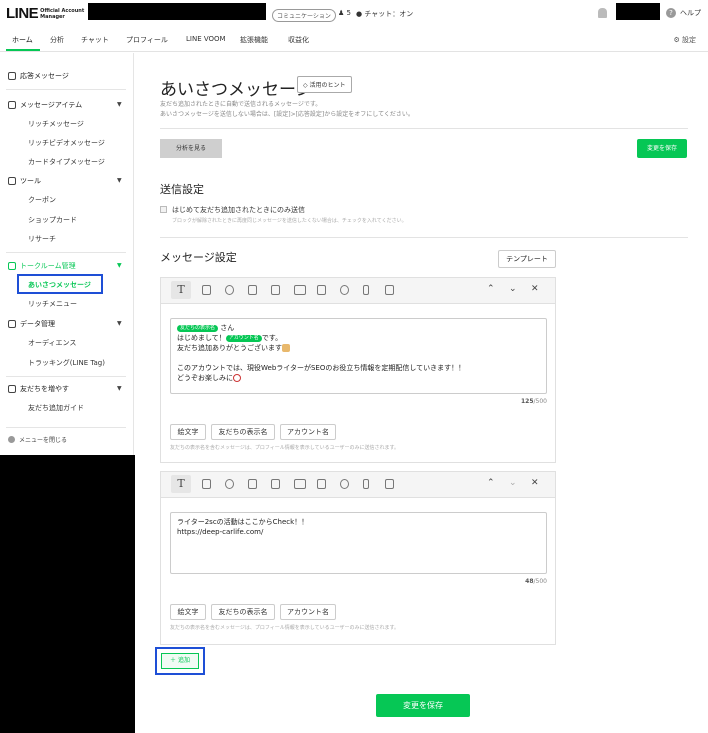 This screenshot has height=733, width=708. Describe the element at coordinates (237, 378) in the screenshot. I see `smile-emoji-icon` at that location.